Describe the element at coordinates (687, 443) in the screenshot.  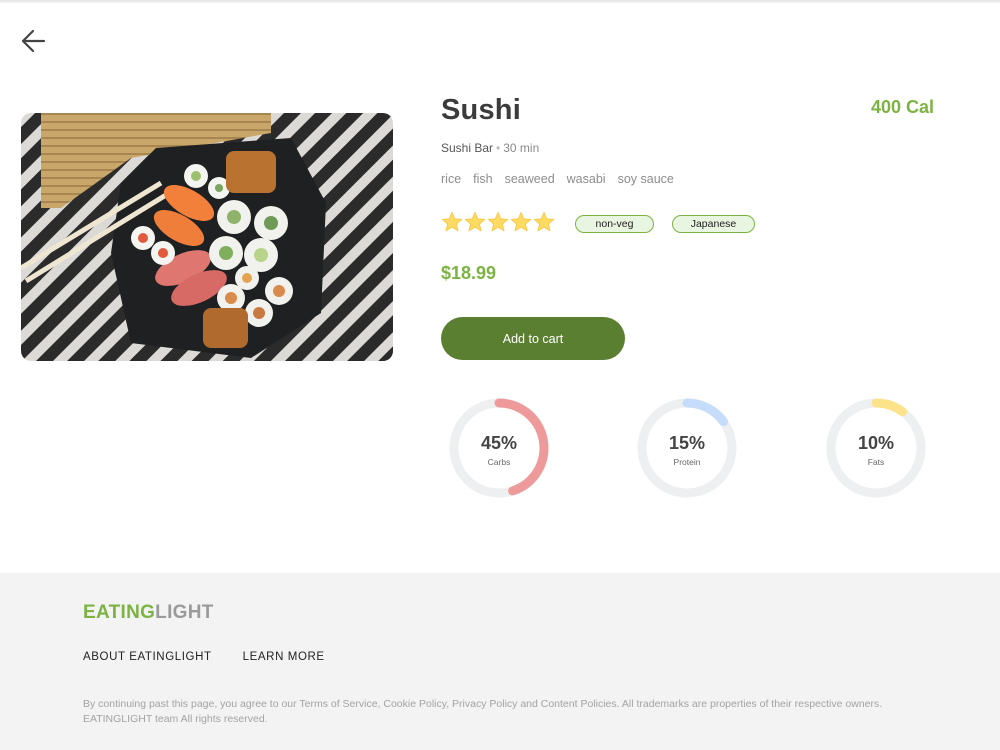
I see `protein-percent: 15%` at that location.